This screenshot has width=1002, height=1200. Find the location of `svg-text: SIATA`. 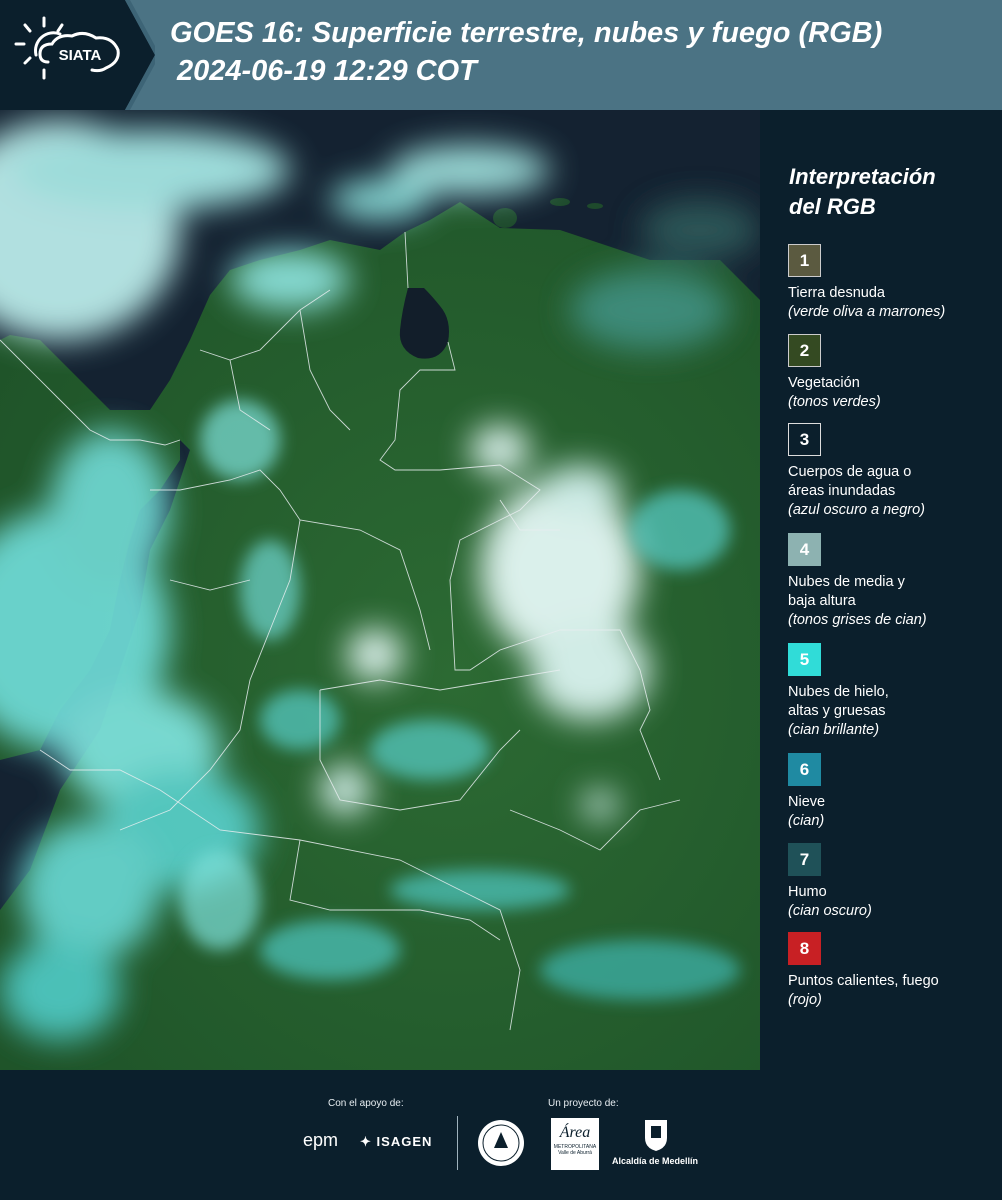

svg-text: SIATA is located at coordinates (80, 55).